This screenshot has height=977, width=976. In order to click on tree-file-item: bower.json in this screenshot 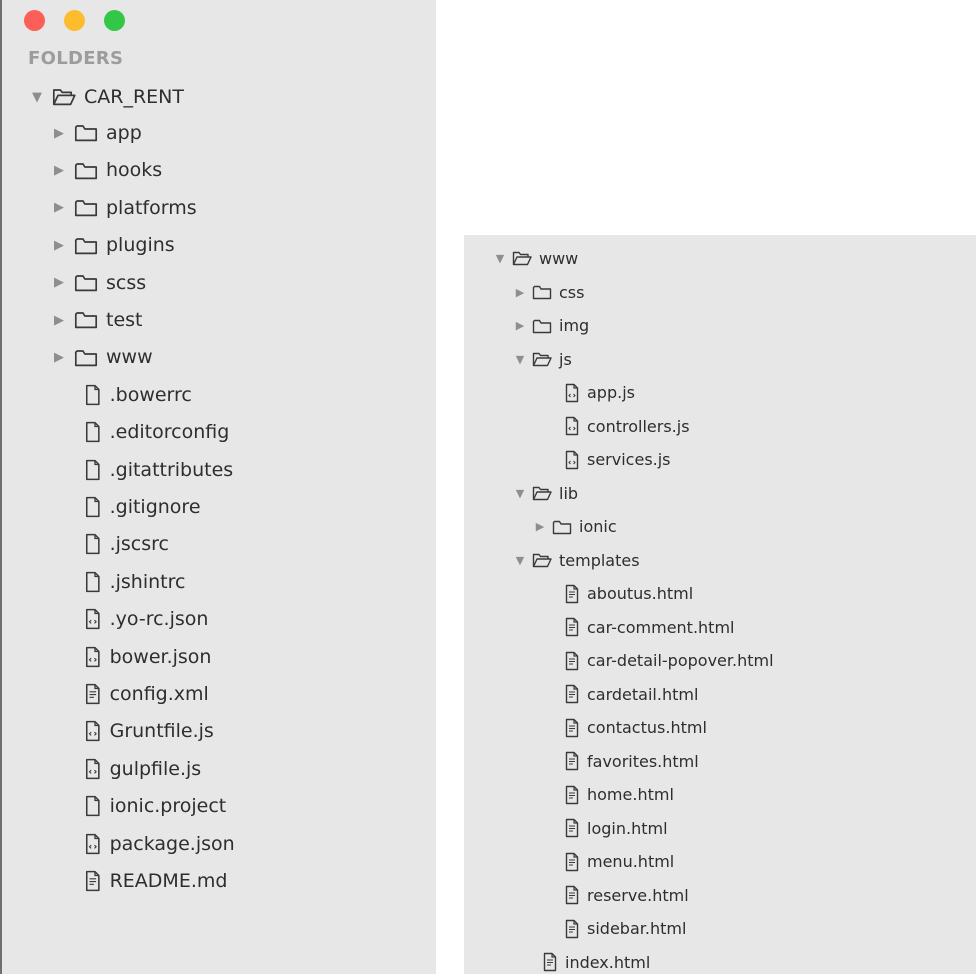, I will do `click(136, 657)`.